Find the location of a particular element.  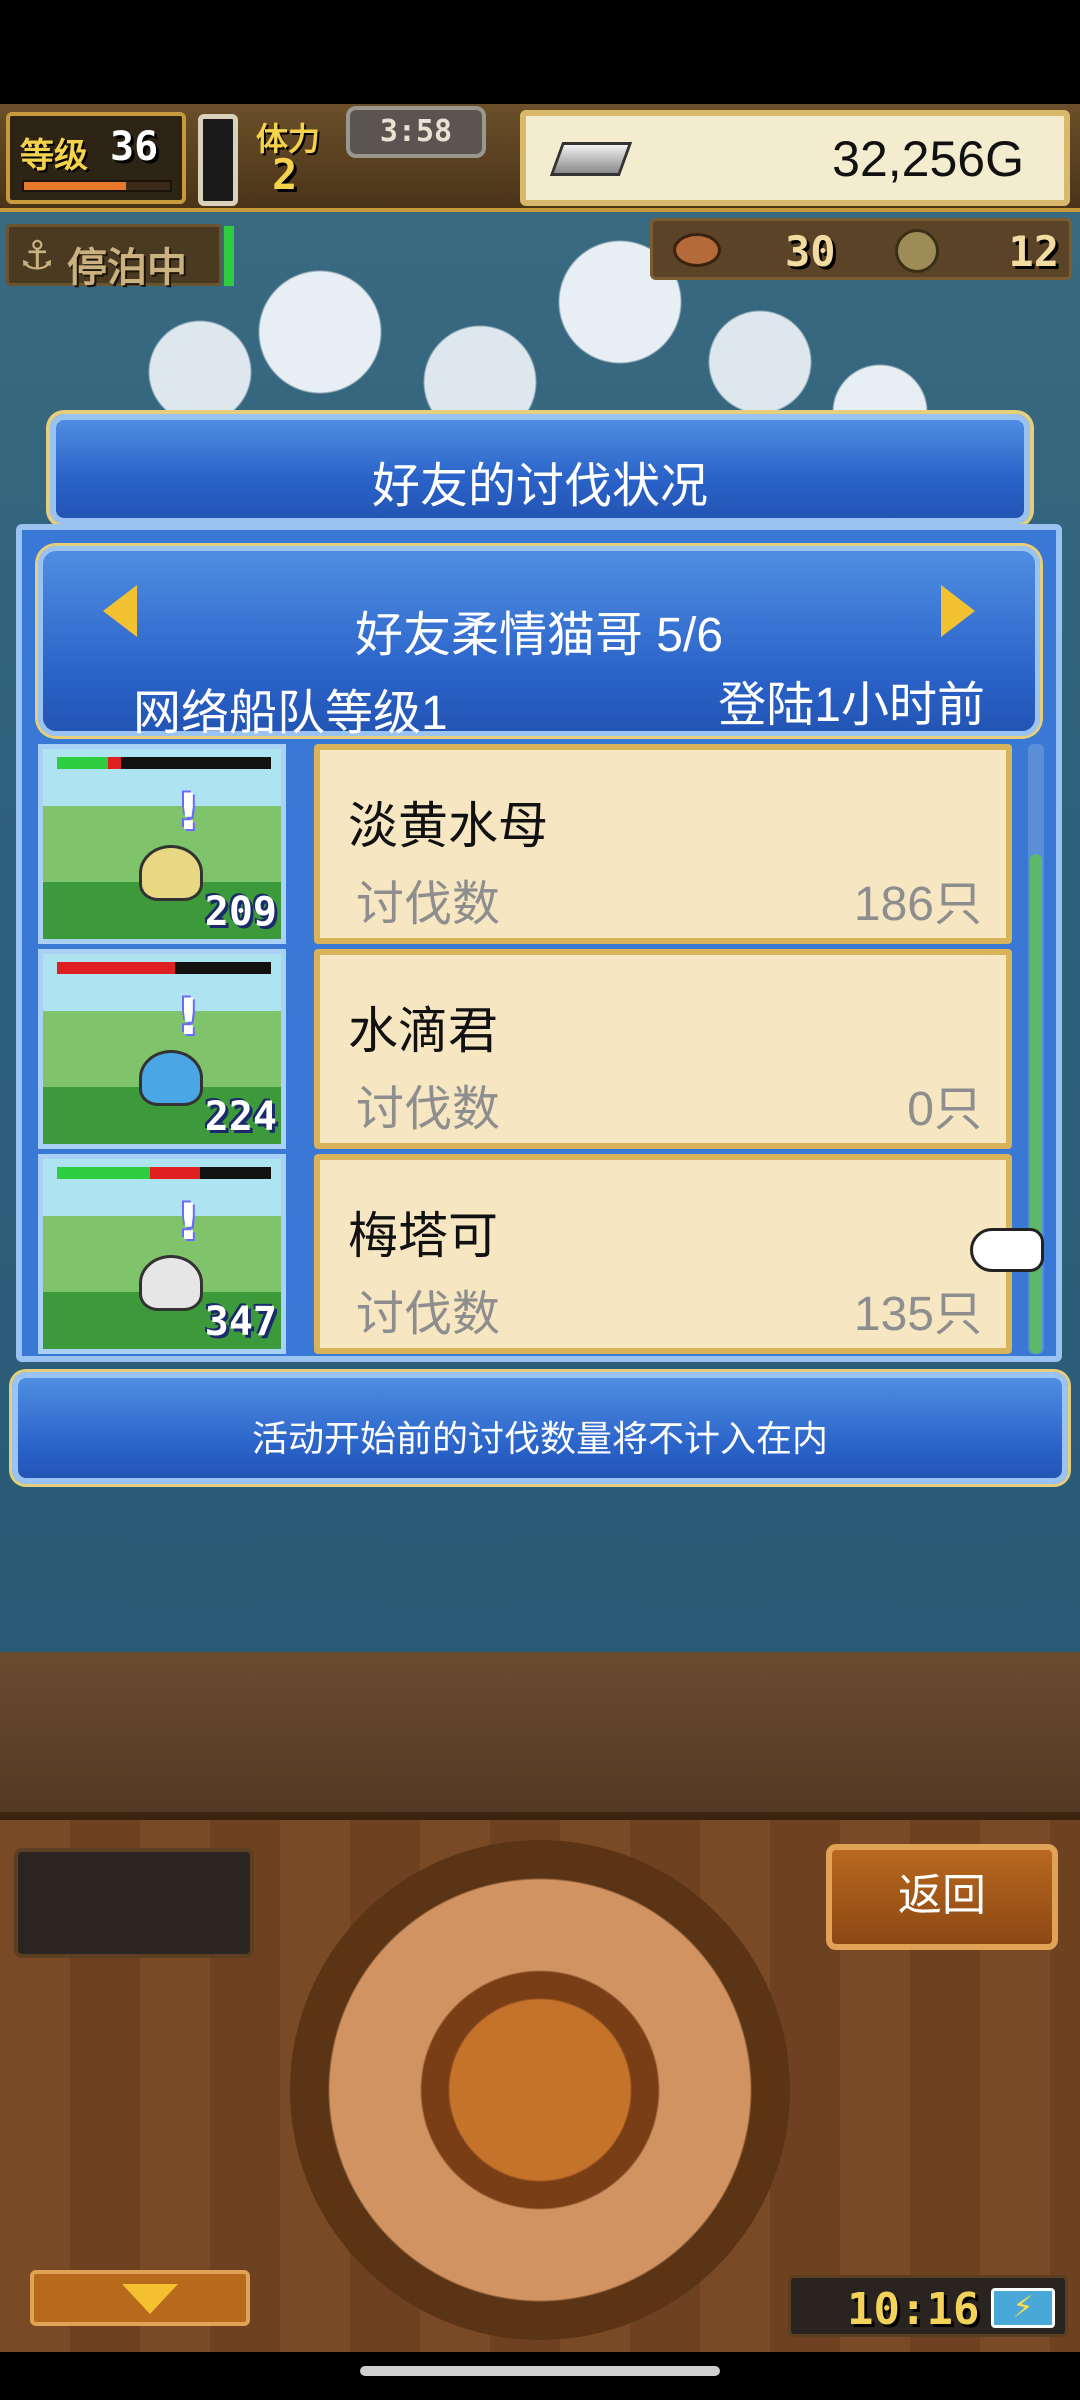

coin-count: 12 is located at coordinates (1033, 251).